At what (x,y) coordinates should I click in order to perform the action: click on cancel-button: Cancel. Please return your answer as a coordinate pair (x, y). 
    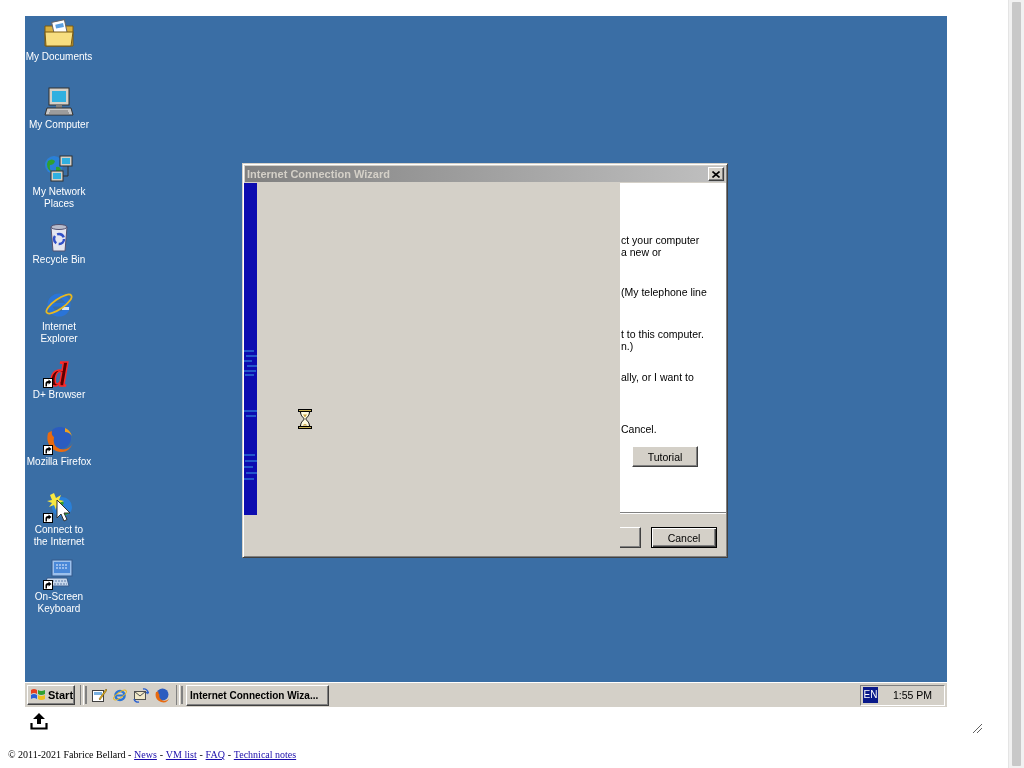
    Looking at the image, I should click on (684, 537).